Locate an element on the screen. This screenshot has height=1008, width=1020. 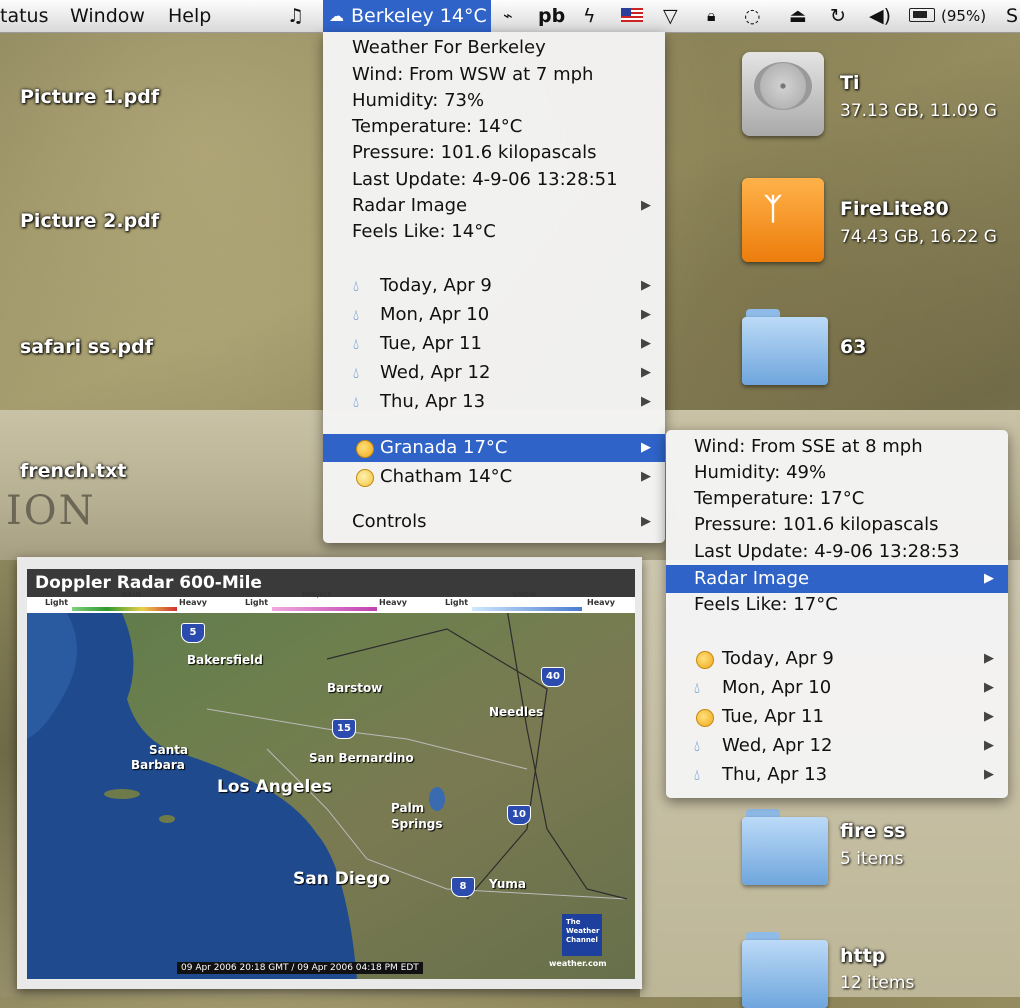
pb-menu: pb is located at coordinates (551, 16).